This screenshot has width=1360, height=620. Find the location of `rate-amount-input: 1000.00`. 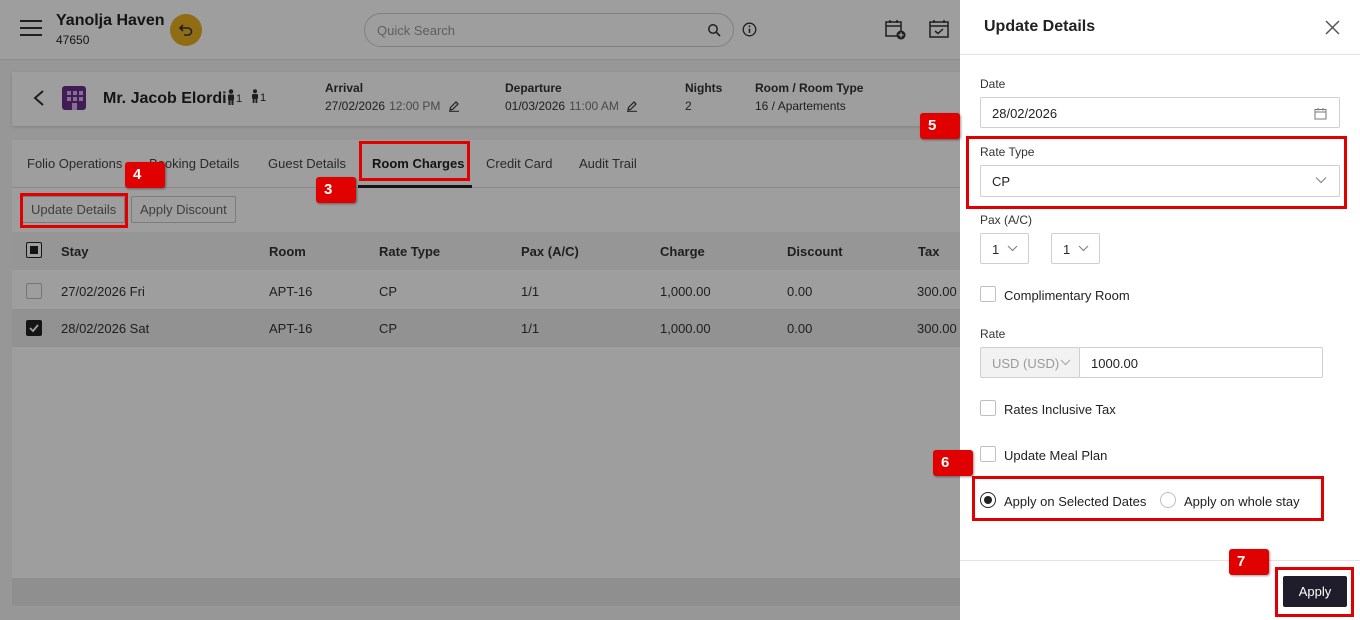

rate-amount-input: 1000.00 is located at coordinates (1201, 362).